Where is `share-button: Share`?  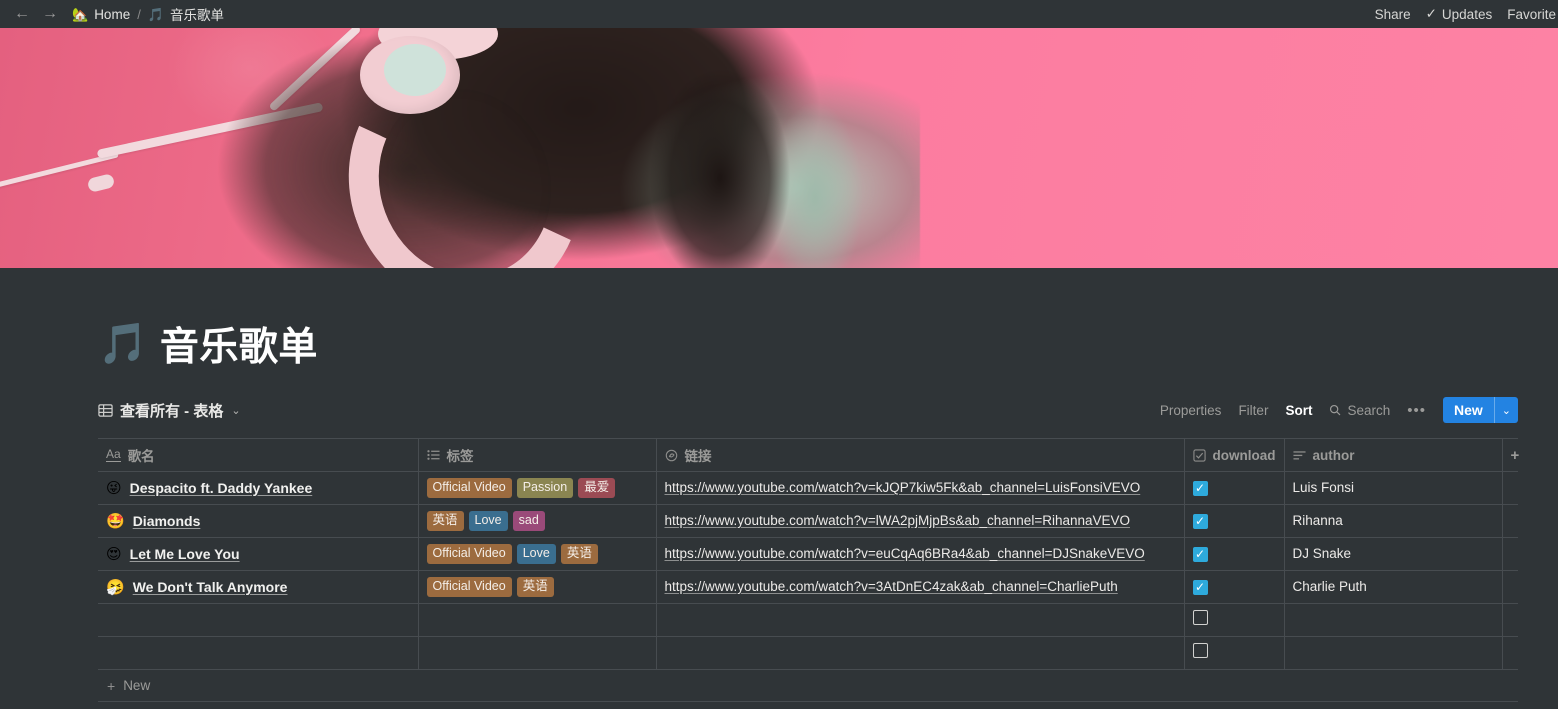
share-button: Share is located at coordinates (1393, 14).